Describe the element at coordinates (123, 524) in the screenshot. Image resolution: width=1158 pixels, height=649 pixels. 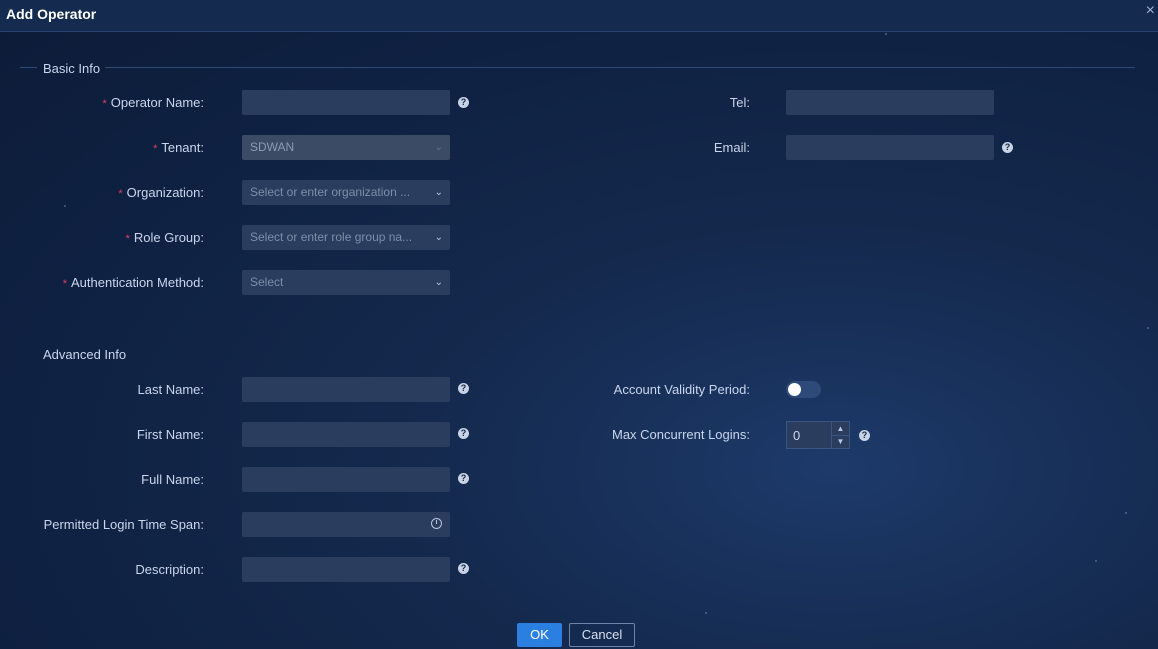
I see `login-time-span-label-text: Permitted Login Time Span:` at that location.